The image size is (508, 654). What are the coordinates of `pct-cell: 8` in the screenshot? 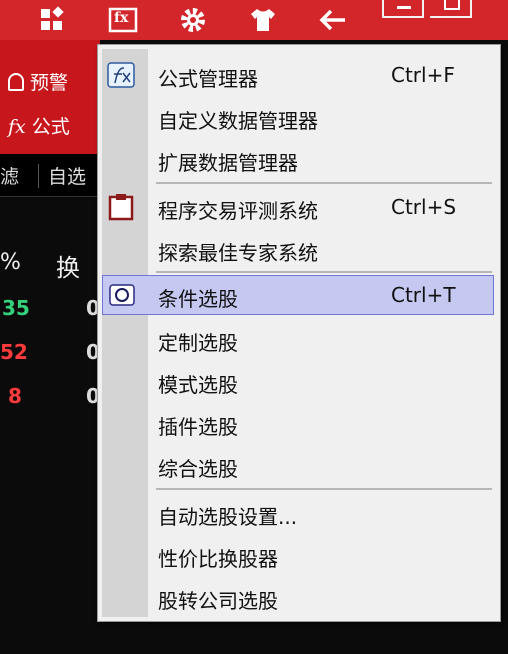 It's located at (15, 396).